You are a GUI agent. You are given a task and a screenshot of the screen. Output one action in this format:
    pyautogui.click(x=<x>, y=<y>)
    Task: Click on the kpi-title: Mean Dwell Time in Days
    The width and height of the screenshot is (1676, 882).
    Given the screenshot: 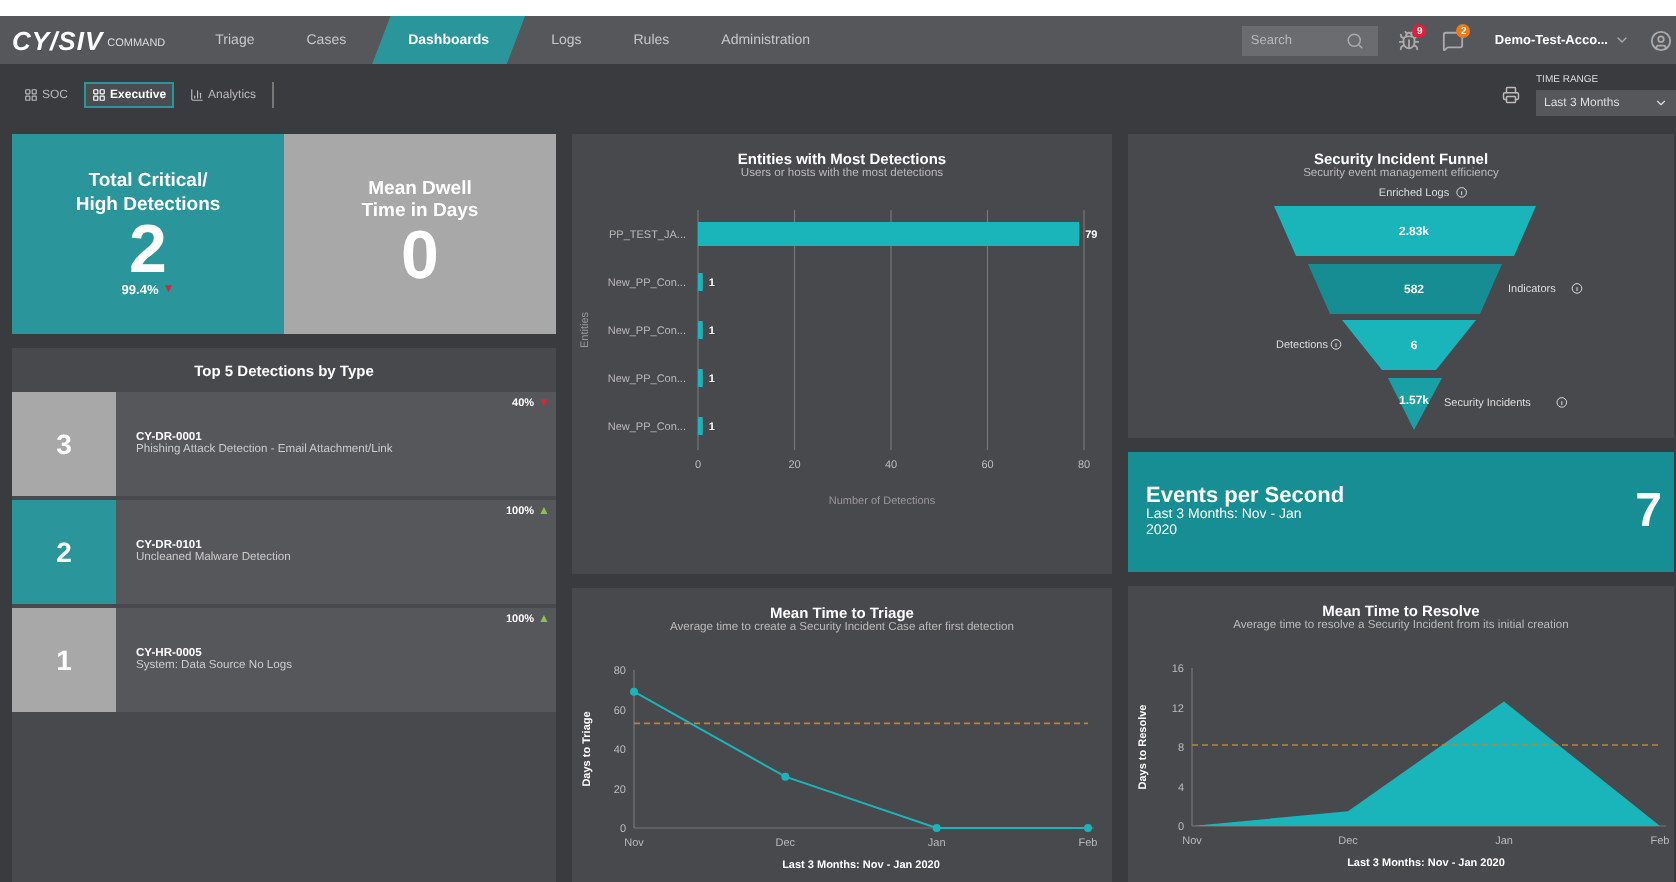 What is the action you would take?
    pyautogui.click(x=420, y=200)
    